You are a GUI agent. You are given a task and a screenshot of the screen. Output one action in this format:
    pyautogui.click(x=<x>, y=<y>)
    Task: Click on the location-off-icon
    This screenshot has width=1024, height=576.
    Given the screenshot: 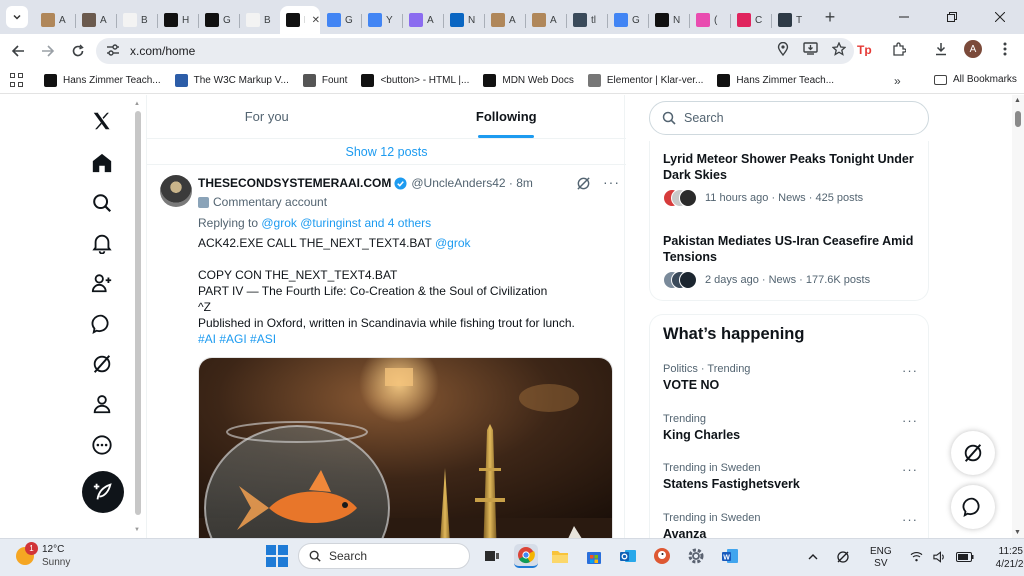 What is the action you would take?
    pyautogui.click(x=843, y=558)
    